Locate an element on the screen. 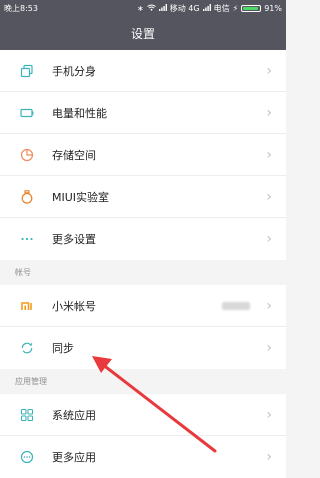 This screenshot has width=320, height=478. settings-item-dual-apps: 手机分身 › is located at coordinates (143, 71).